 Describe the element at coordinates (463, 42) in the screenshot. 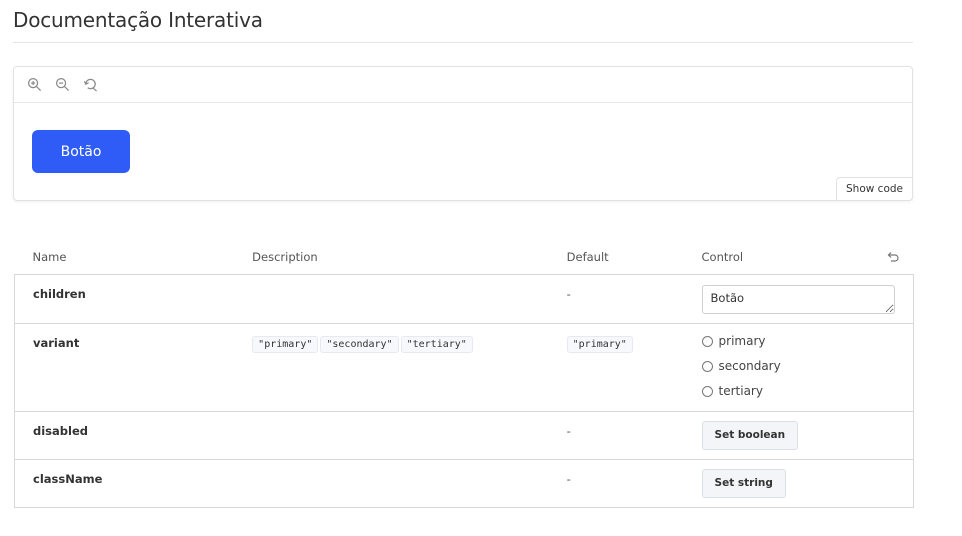

I see `title-divider` at that location.